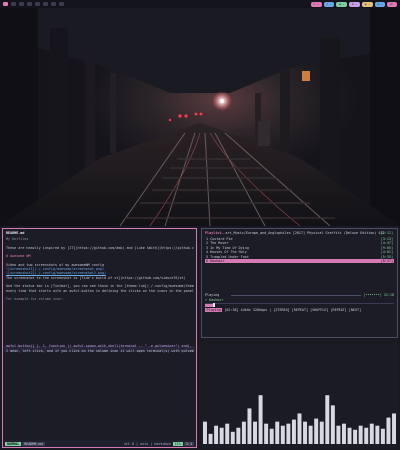 This screenshot has height=450, width=400. I want to click on status-widget: ⚙ —, so click(354, 4).